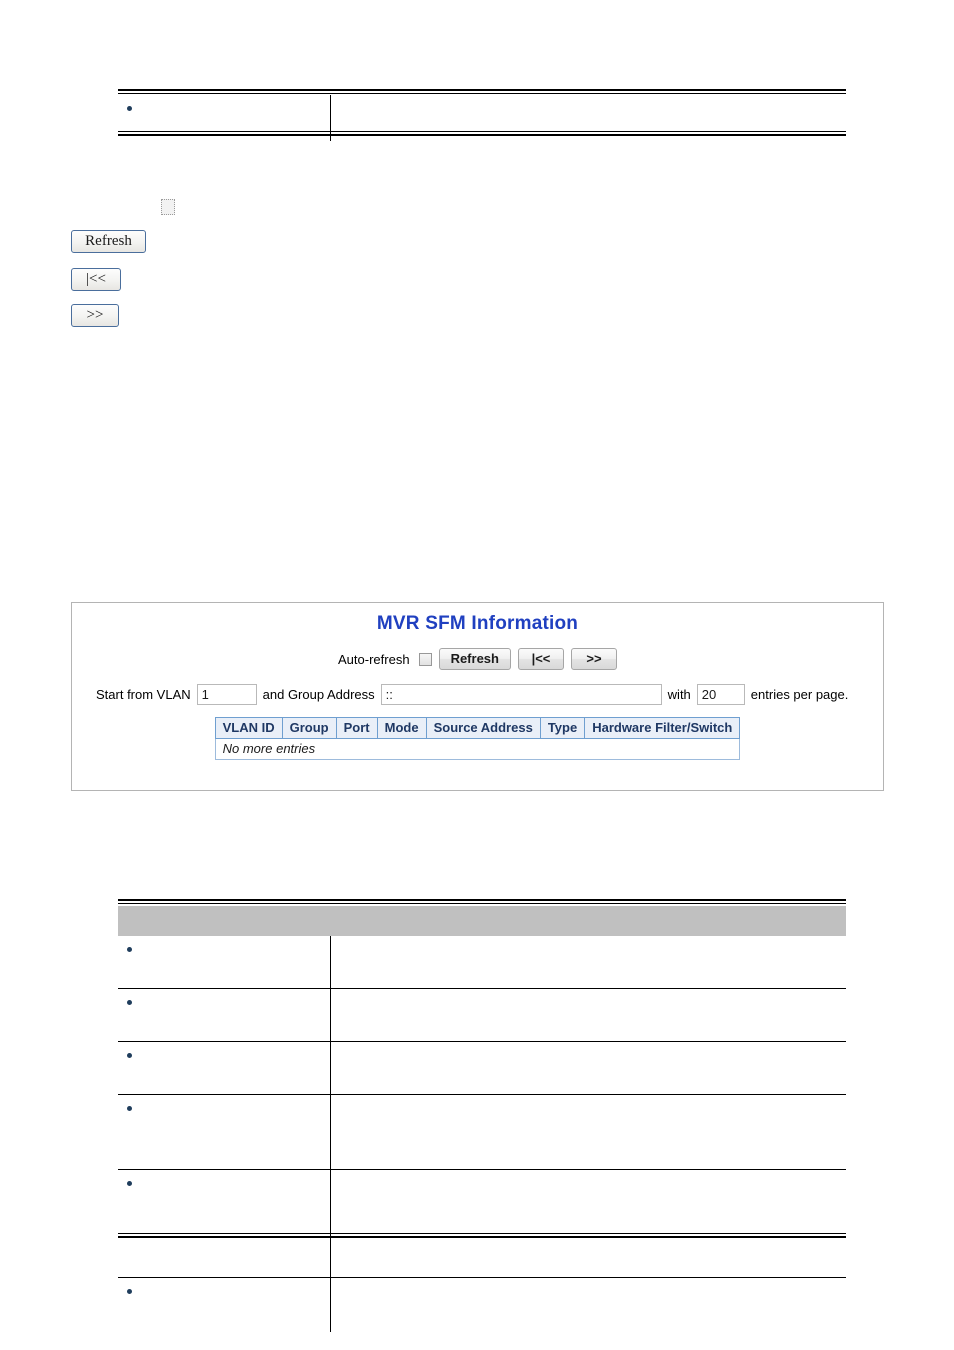  What do you see at coordinates (474, 659) in the screenshot?
I see `refresh-button: Refresh` at bounding box center [474, 659].